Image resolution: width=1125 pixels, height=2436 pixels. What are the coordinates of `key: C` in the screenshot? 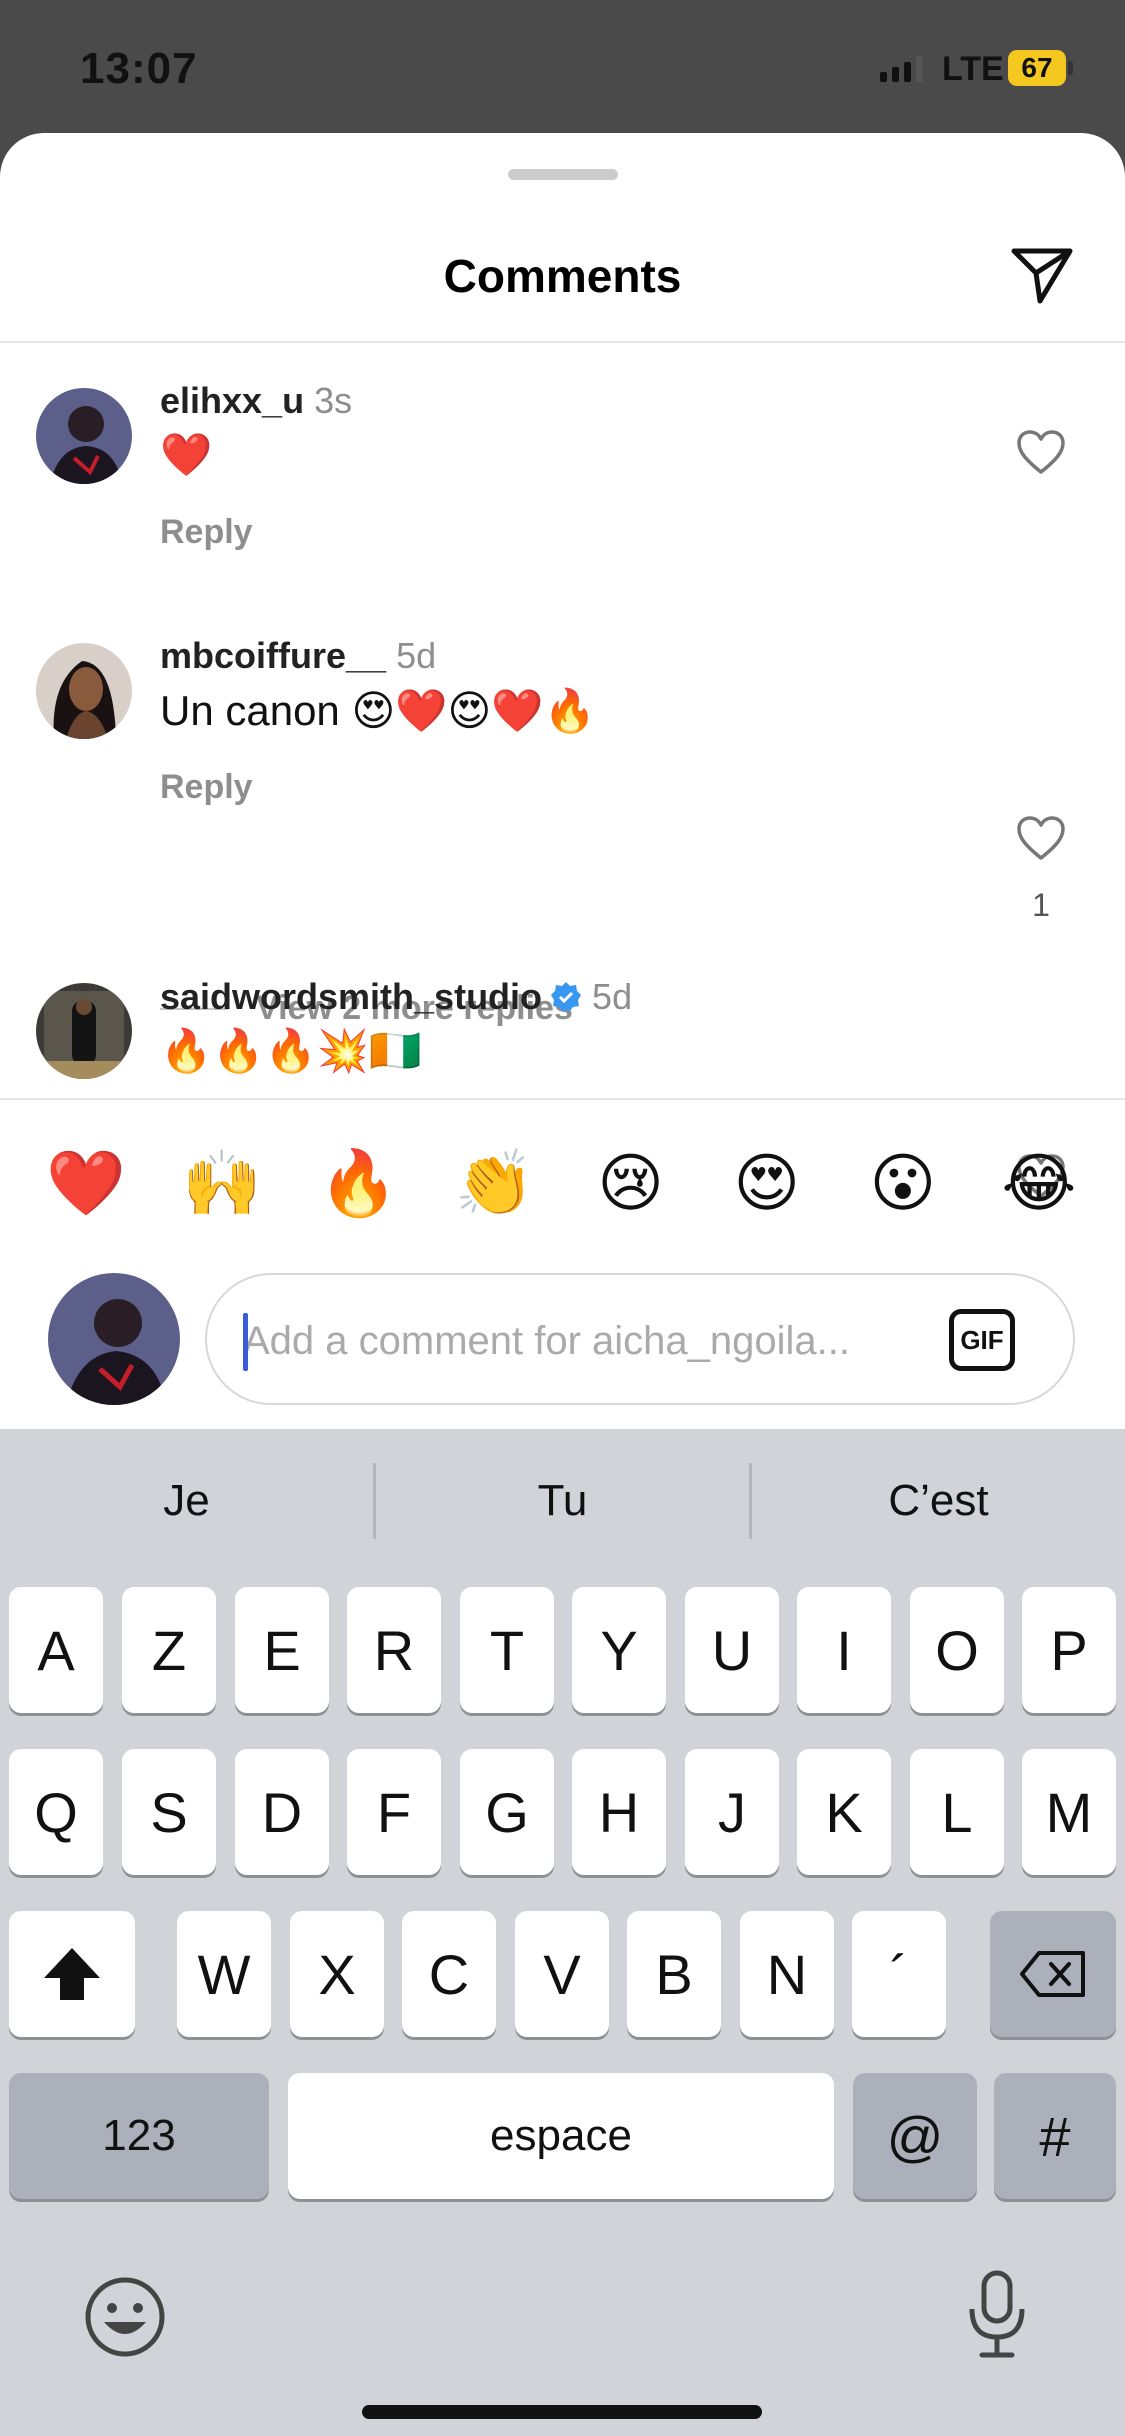 It's located at (449, 1974).